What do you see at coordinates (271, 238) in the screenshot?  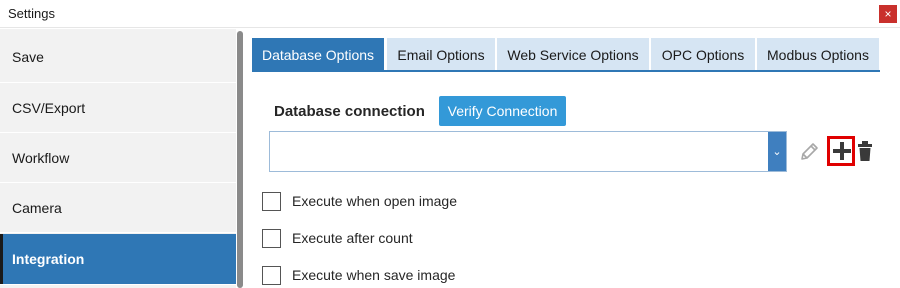 I see `execute-after-count-checkbox` at bounding box center [271, 238].